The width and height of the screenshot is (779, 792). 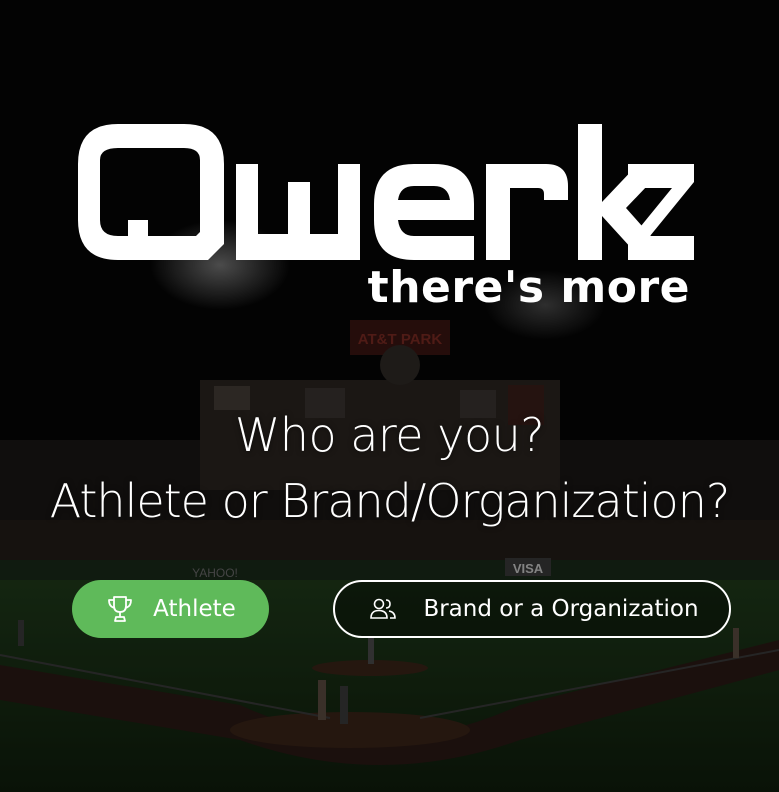 I want to click on question-subheading: Athlete or Brand/Organization?, so click(x=390, y=501).